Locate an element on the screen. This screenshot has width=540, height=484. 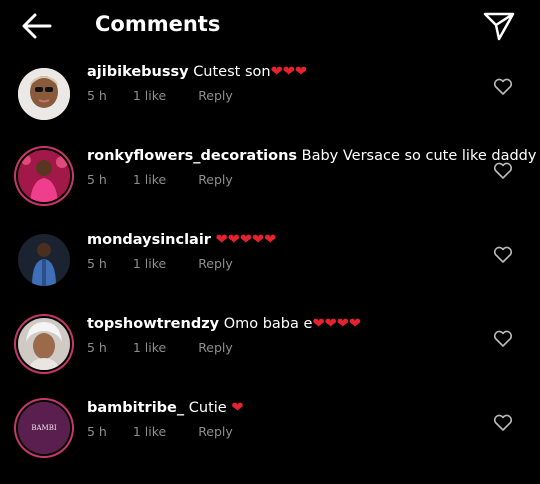
avatar-photo: BAMBI is located at coordinates (44, 428).